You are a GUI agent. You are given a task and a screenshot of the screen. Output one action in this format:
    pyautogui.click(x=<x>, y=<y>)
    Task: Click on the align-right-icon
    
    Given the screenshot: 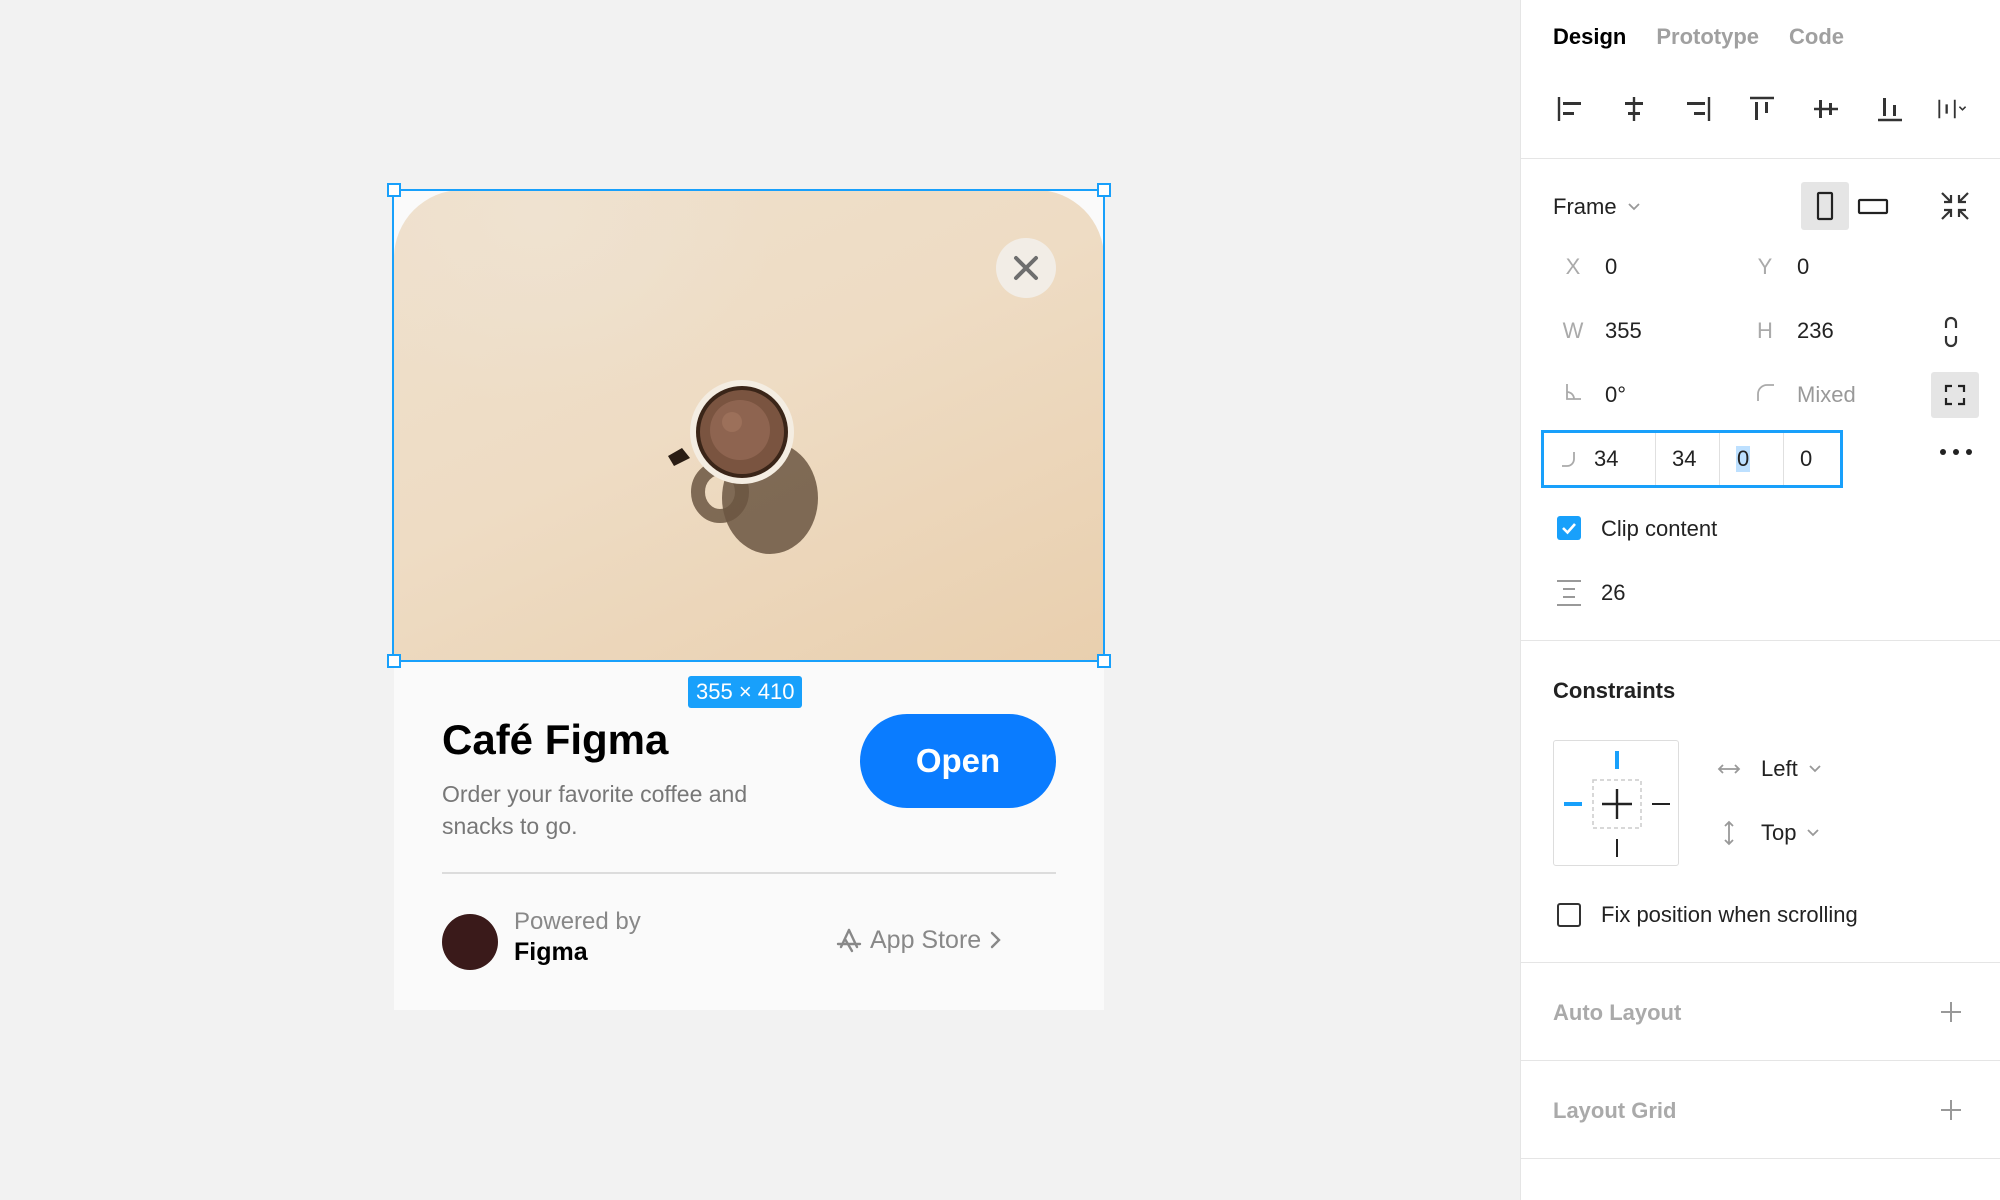 What is the action you would take?
    pyautogui.click(x=1698, y=109)
    